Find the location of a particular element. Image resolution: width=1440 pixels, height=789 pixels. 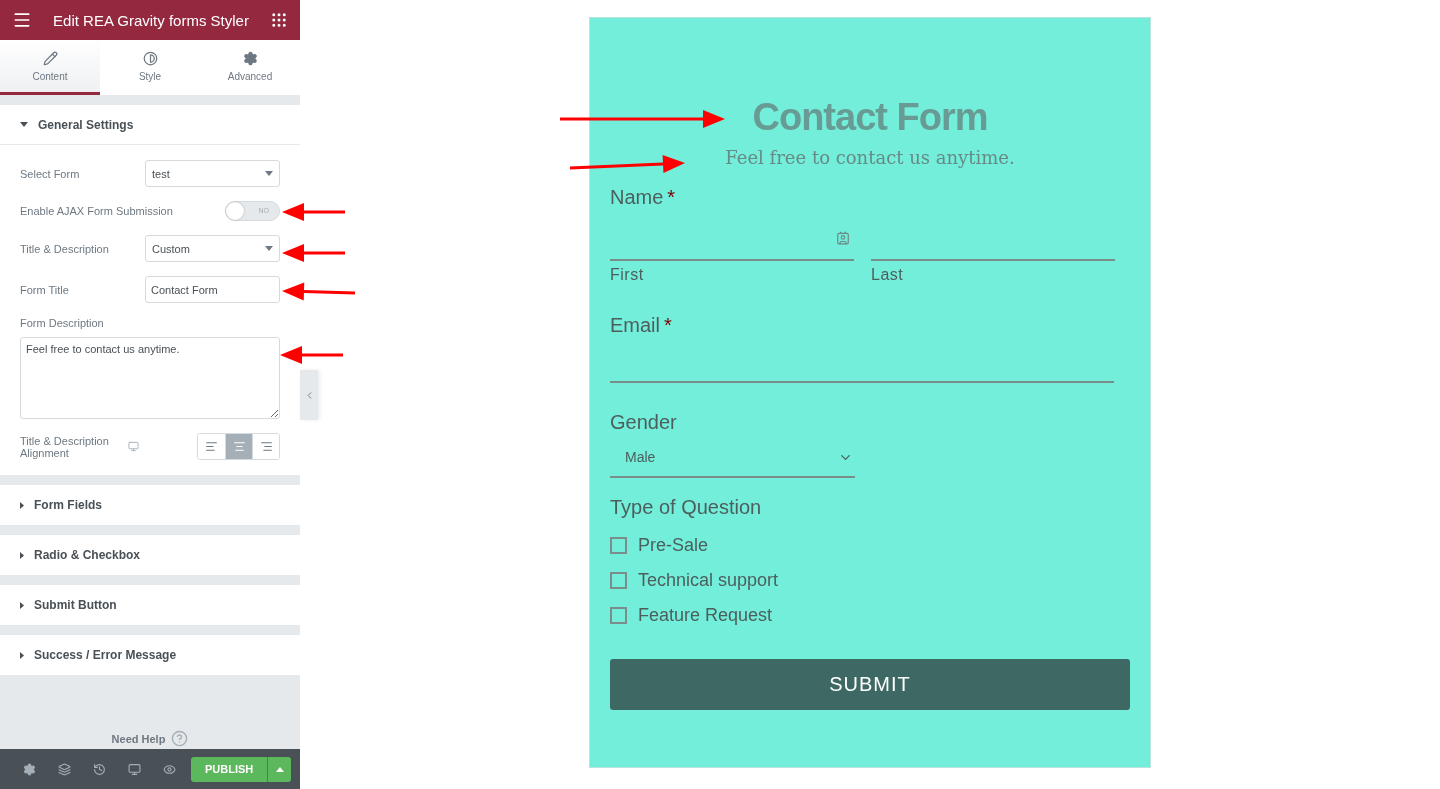

gear-icon is located at coordinates (250, 58).